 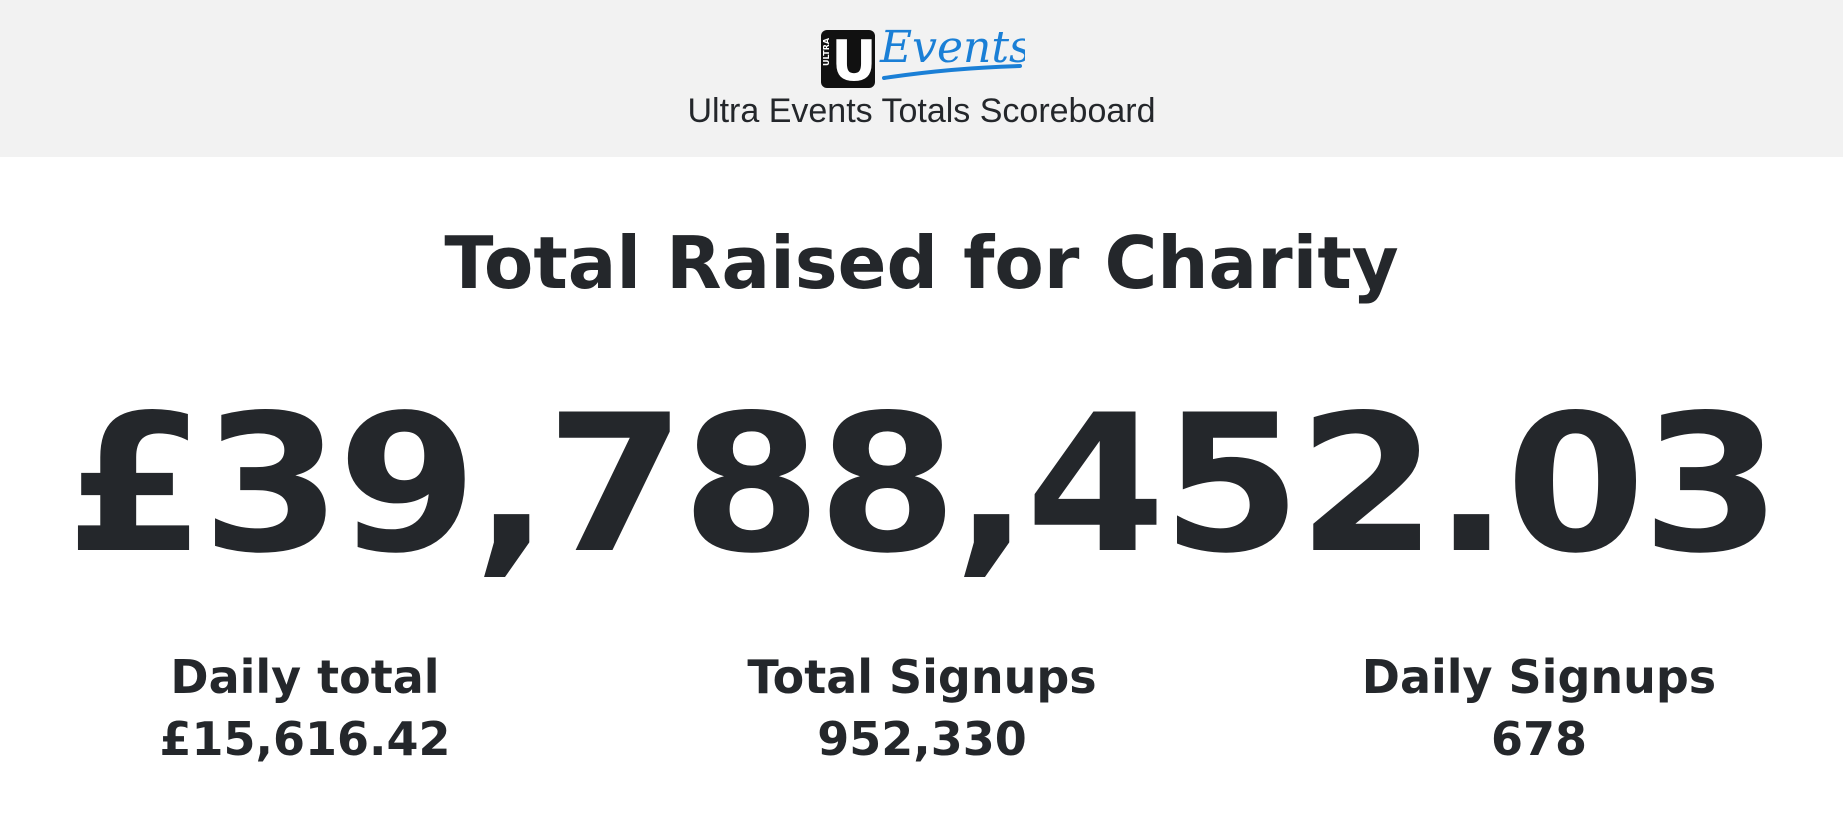 What do you see at coordinates (921, 111) in the screenshot?
I see `page-subtitle: Ultra Events Totals Scoreboard` at bounding box center [921, 111].